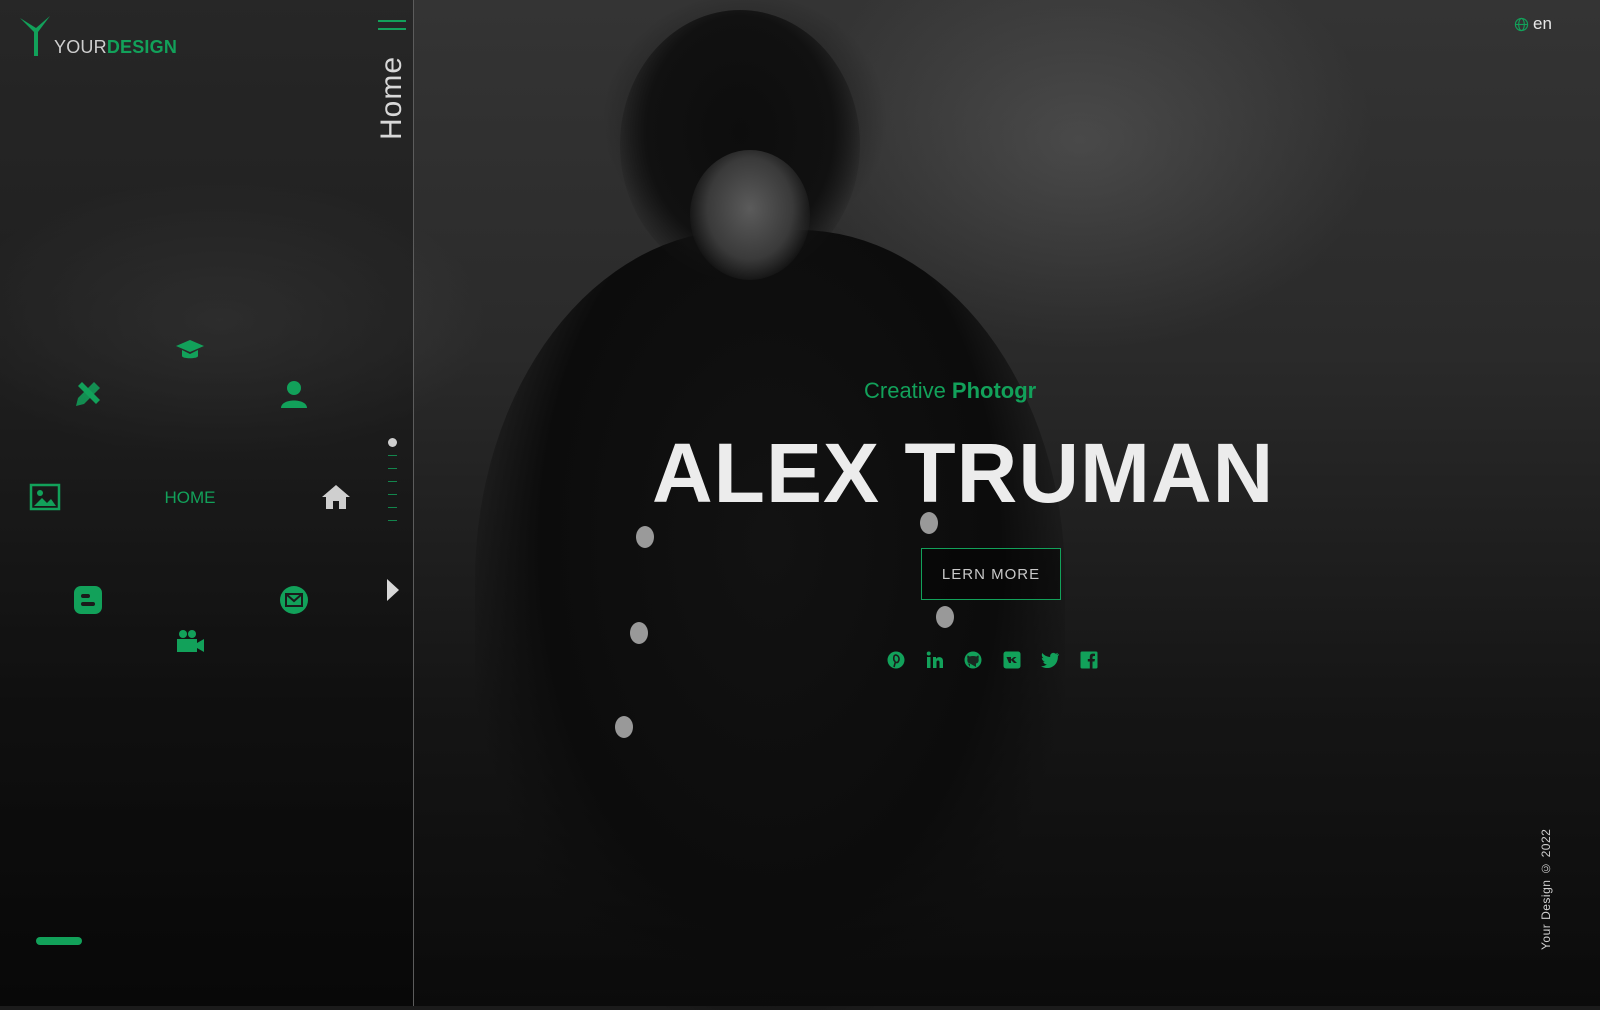 The width and height of the screenshot is (1600, 1010). I want to click on image-icon, so click(45, 497).